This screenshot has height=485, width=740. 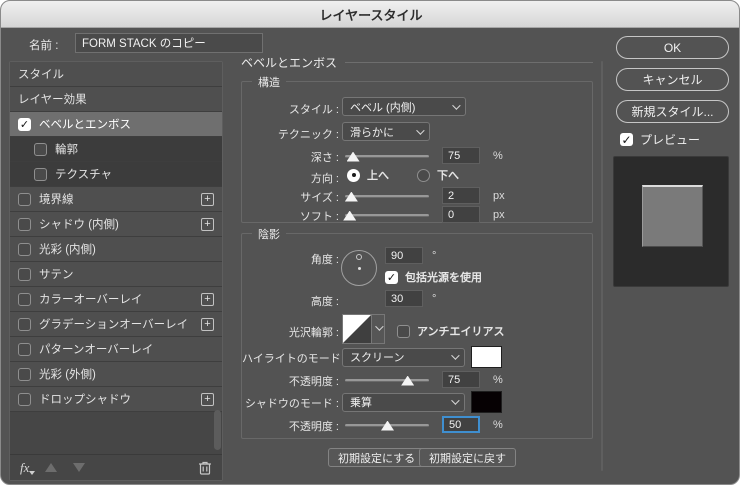 What do you see at coordinates (24, 199) in the screenshot?
I see `stroke-checkbox` at bounding box center [24, 199].